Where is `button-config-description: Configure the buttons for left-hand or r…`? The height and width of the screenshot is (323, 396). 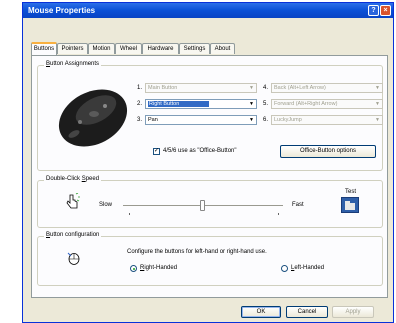 button-config-description: Configure the buttons for left-hand or r… is located at coordinates (197, 252).